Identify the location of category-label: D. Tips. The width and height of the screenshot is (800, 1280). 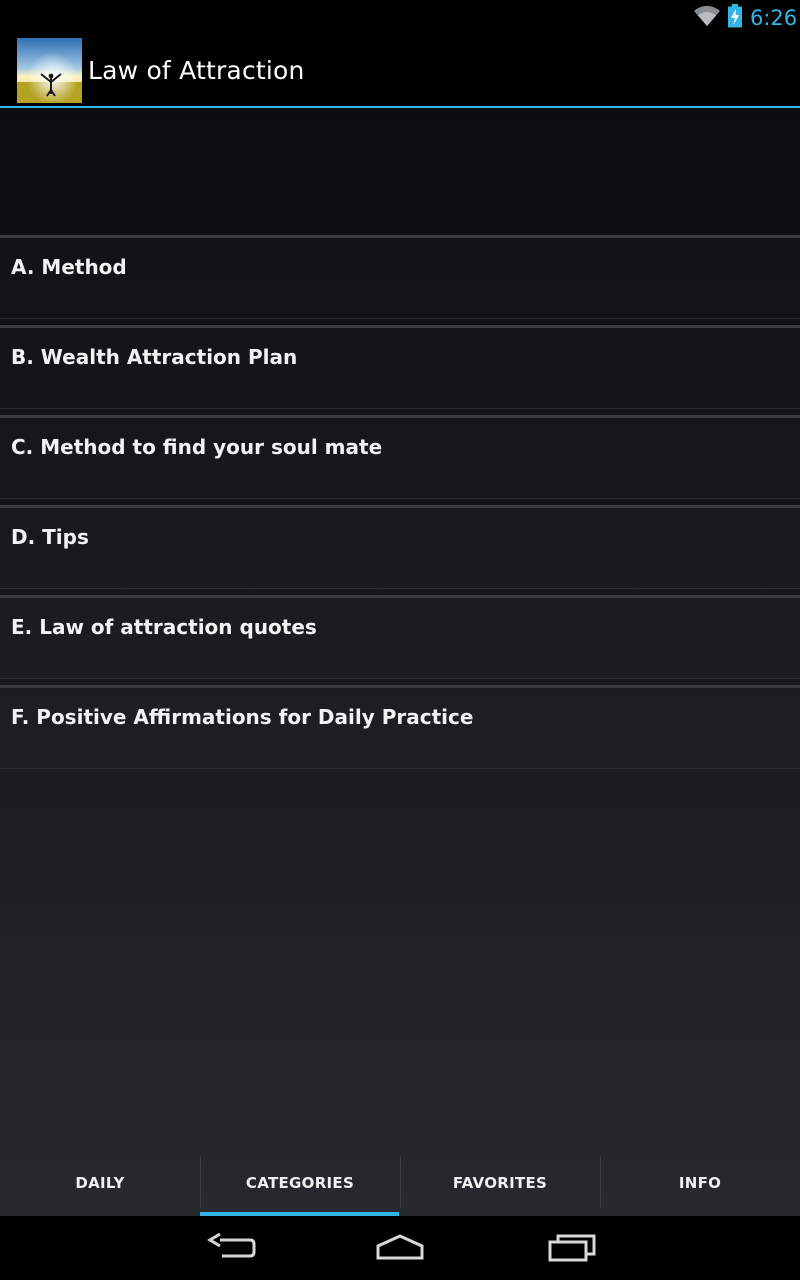
(50, 537).